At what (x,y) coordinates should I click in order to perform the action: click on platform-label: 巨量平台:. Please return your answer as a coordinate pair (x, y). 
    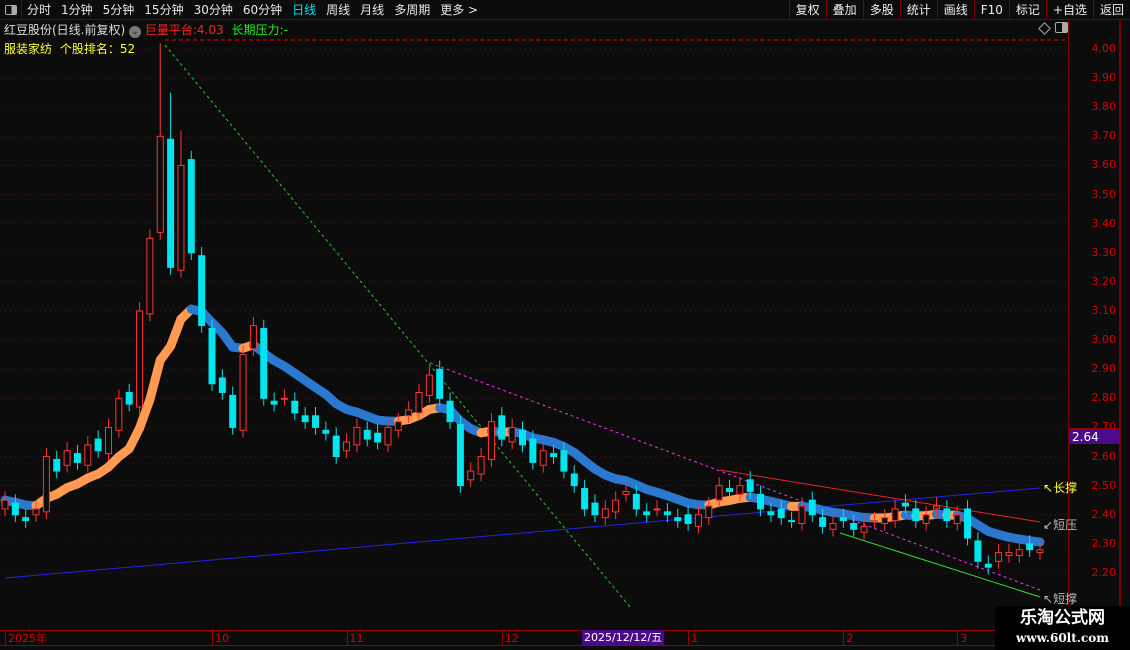
    Looking at the image, I should click on (170, 30).